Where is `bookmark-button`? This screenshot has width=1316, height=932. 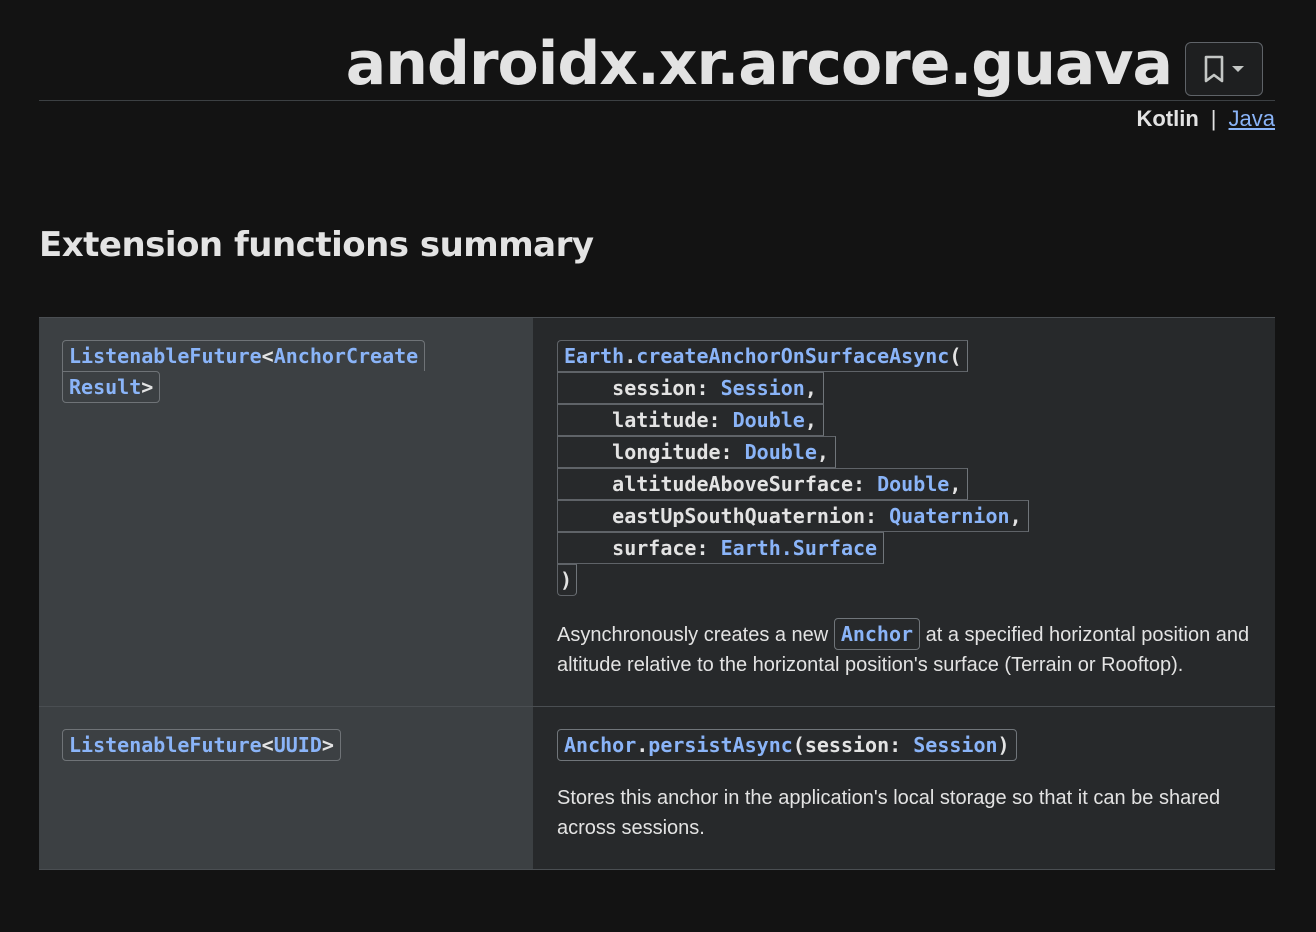 bookmark-button is located at coordinates (1224, 69).